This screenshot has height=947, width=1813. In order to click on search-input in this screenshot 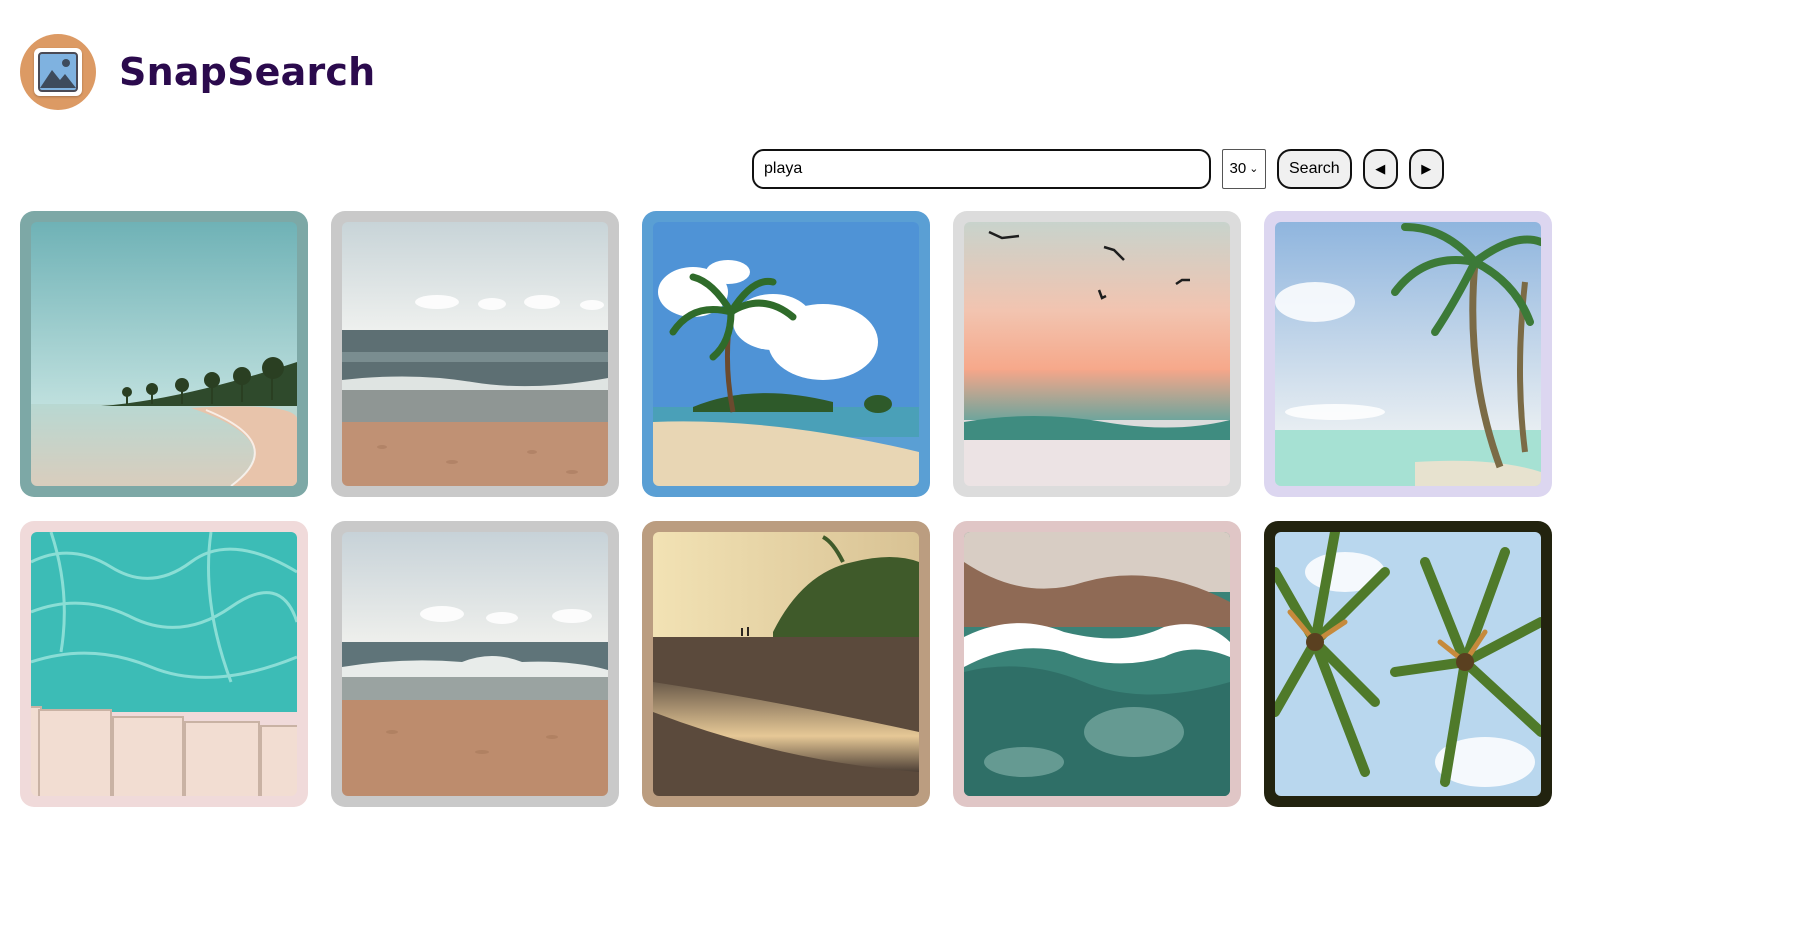, I will do `click(981, 168)`.